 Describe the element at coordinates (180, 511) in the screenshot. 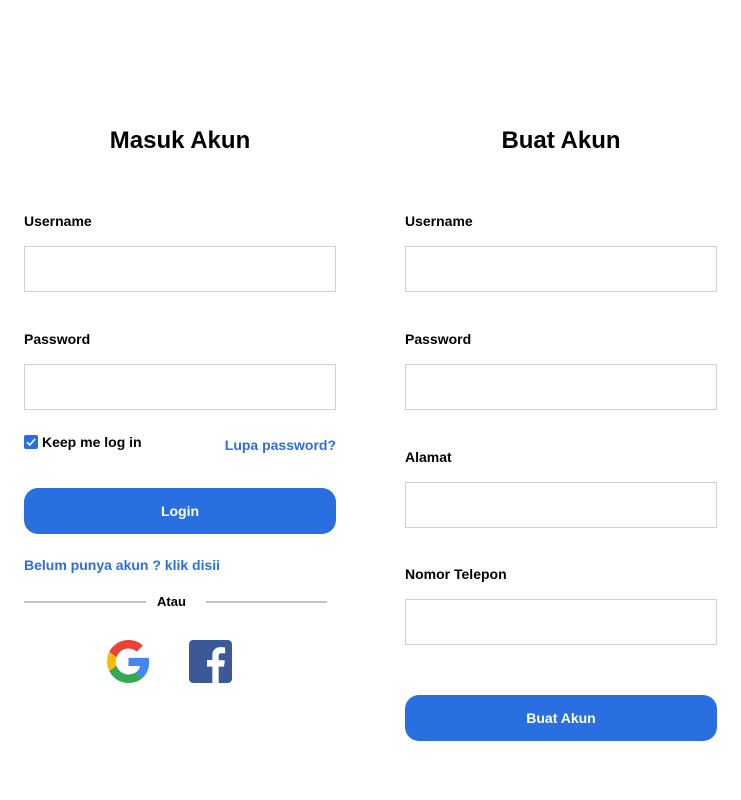

I see `login-button: Login` at that location.